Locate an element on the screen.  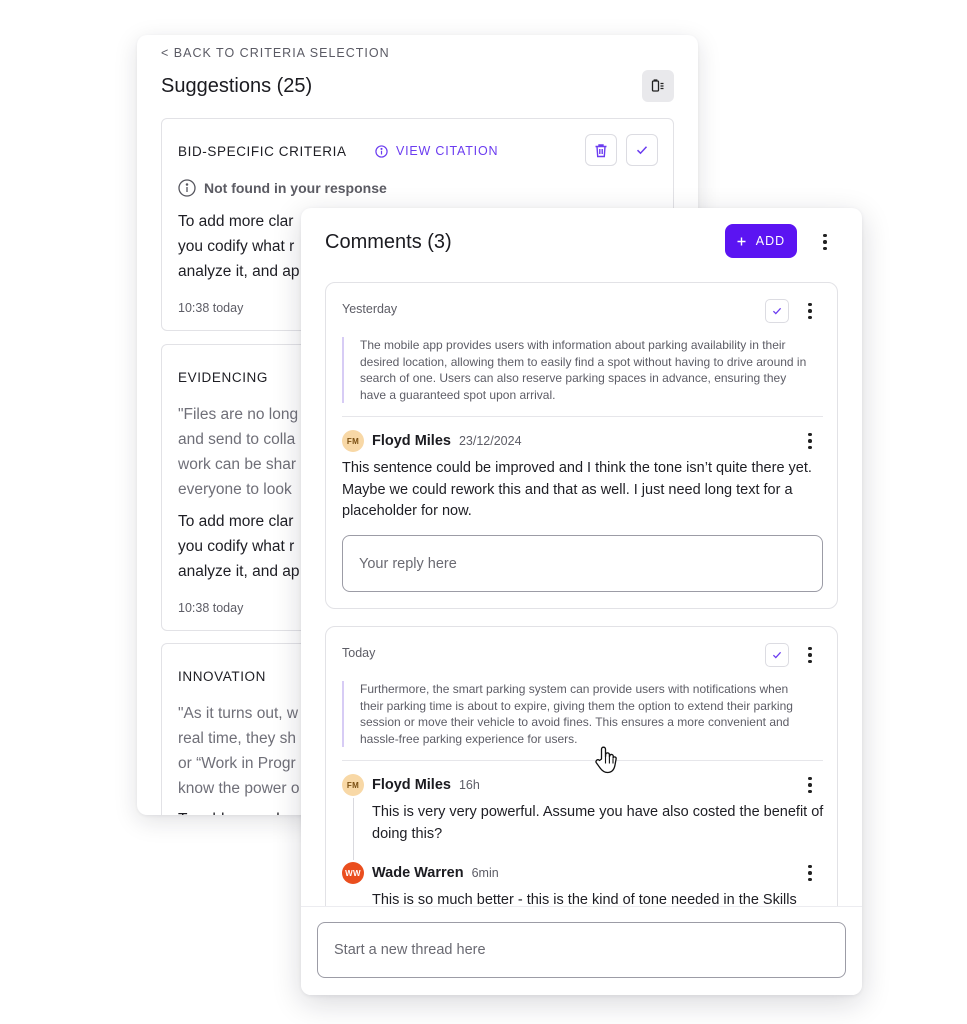
reply-input is located at coordinates (582, 563).